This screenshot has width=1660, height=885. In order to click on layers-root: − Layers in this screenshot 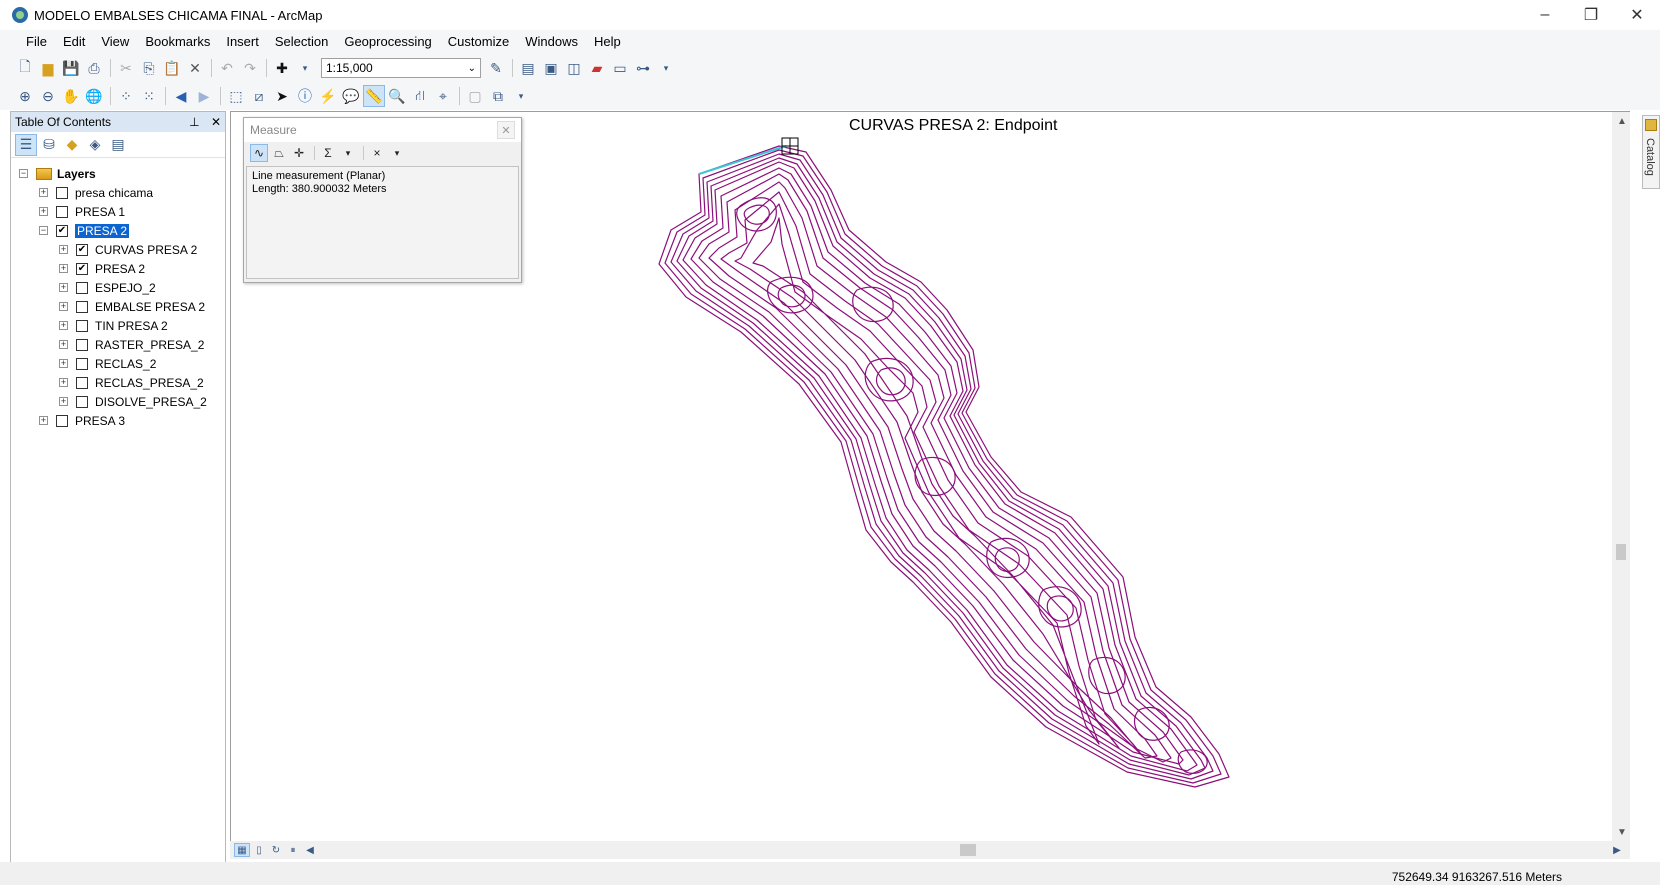, I will do `click(118, 173)`.